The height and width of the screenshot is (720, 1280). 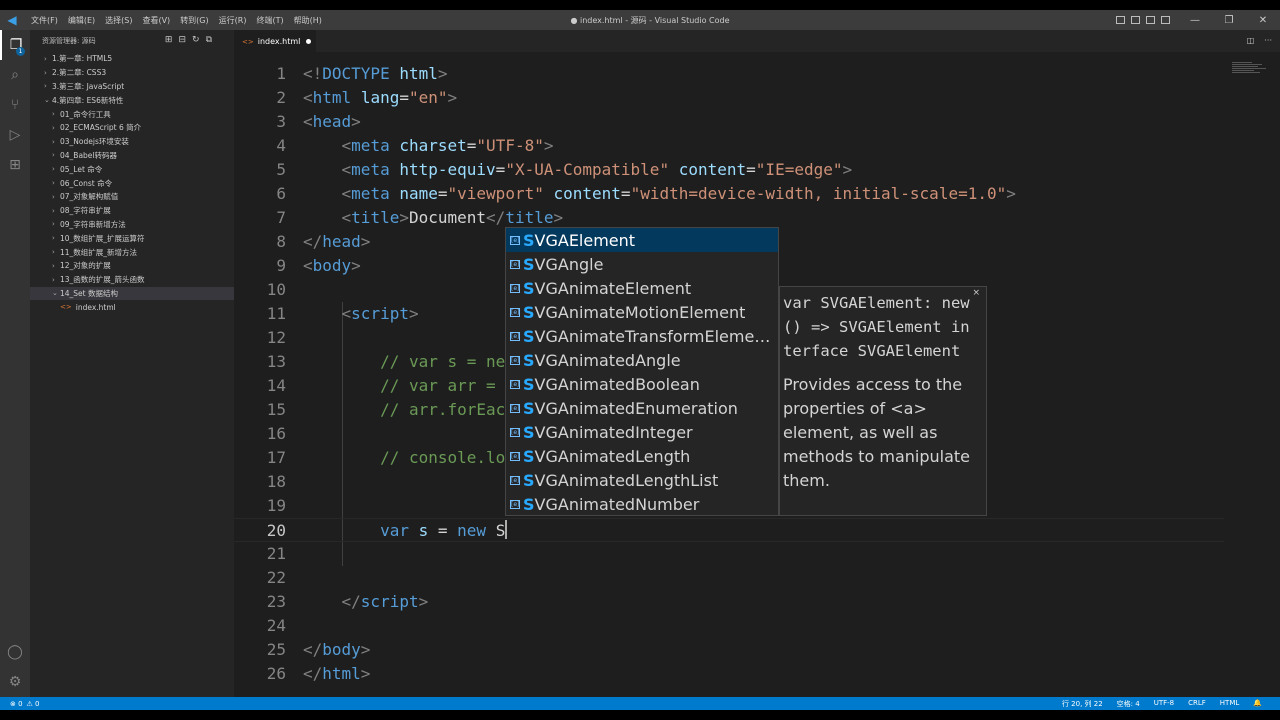 What do you see at coordinates (132, 266) in the screenshot?
I see `tree-folder-item: › 12_对象的扩展` at bounding box center [132, 266].